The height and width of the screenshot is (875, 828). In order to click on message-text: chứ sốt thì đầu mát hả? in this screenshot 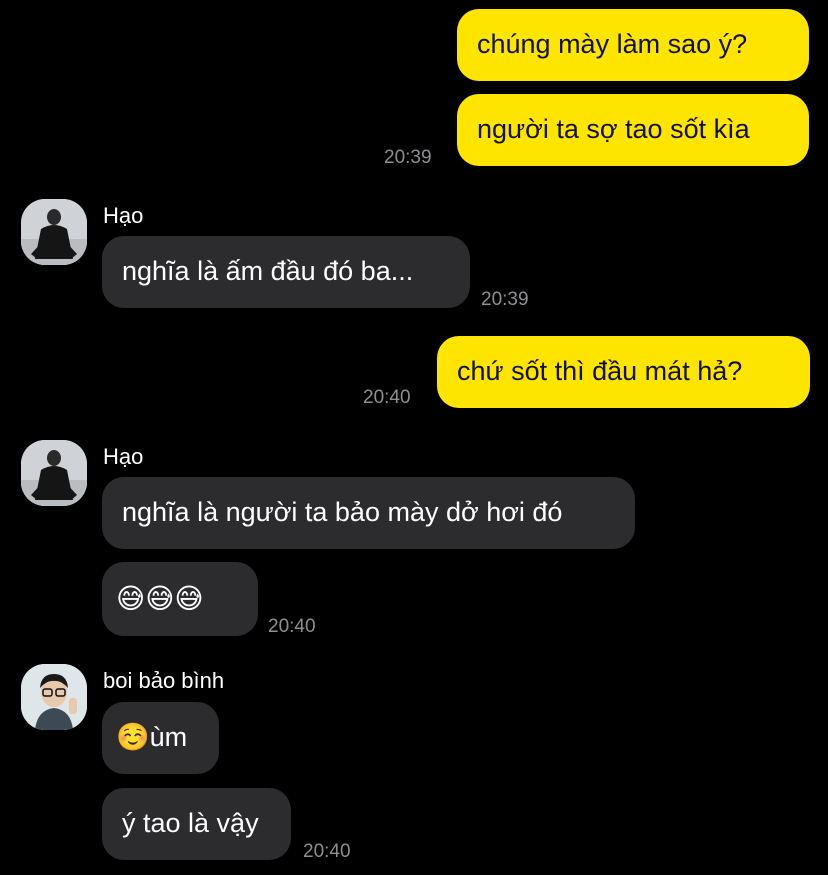, I will do `click(600, 371)`.